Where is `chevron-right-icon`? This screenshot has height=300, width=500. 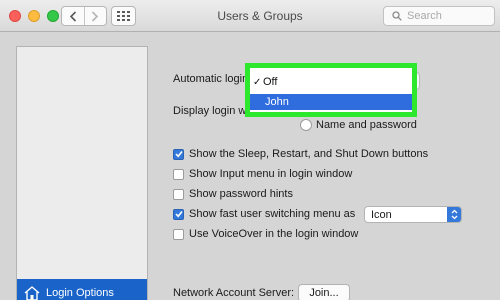
chevron-right-icon is located at coordinates (95, 16).